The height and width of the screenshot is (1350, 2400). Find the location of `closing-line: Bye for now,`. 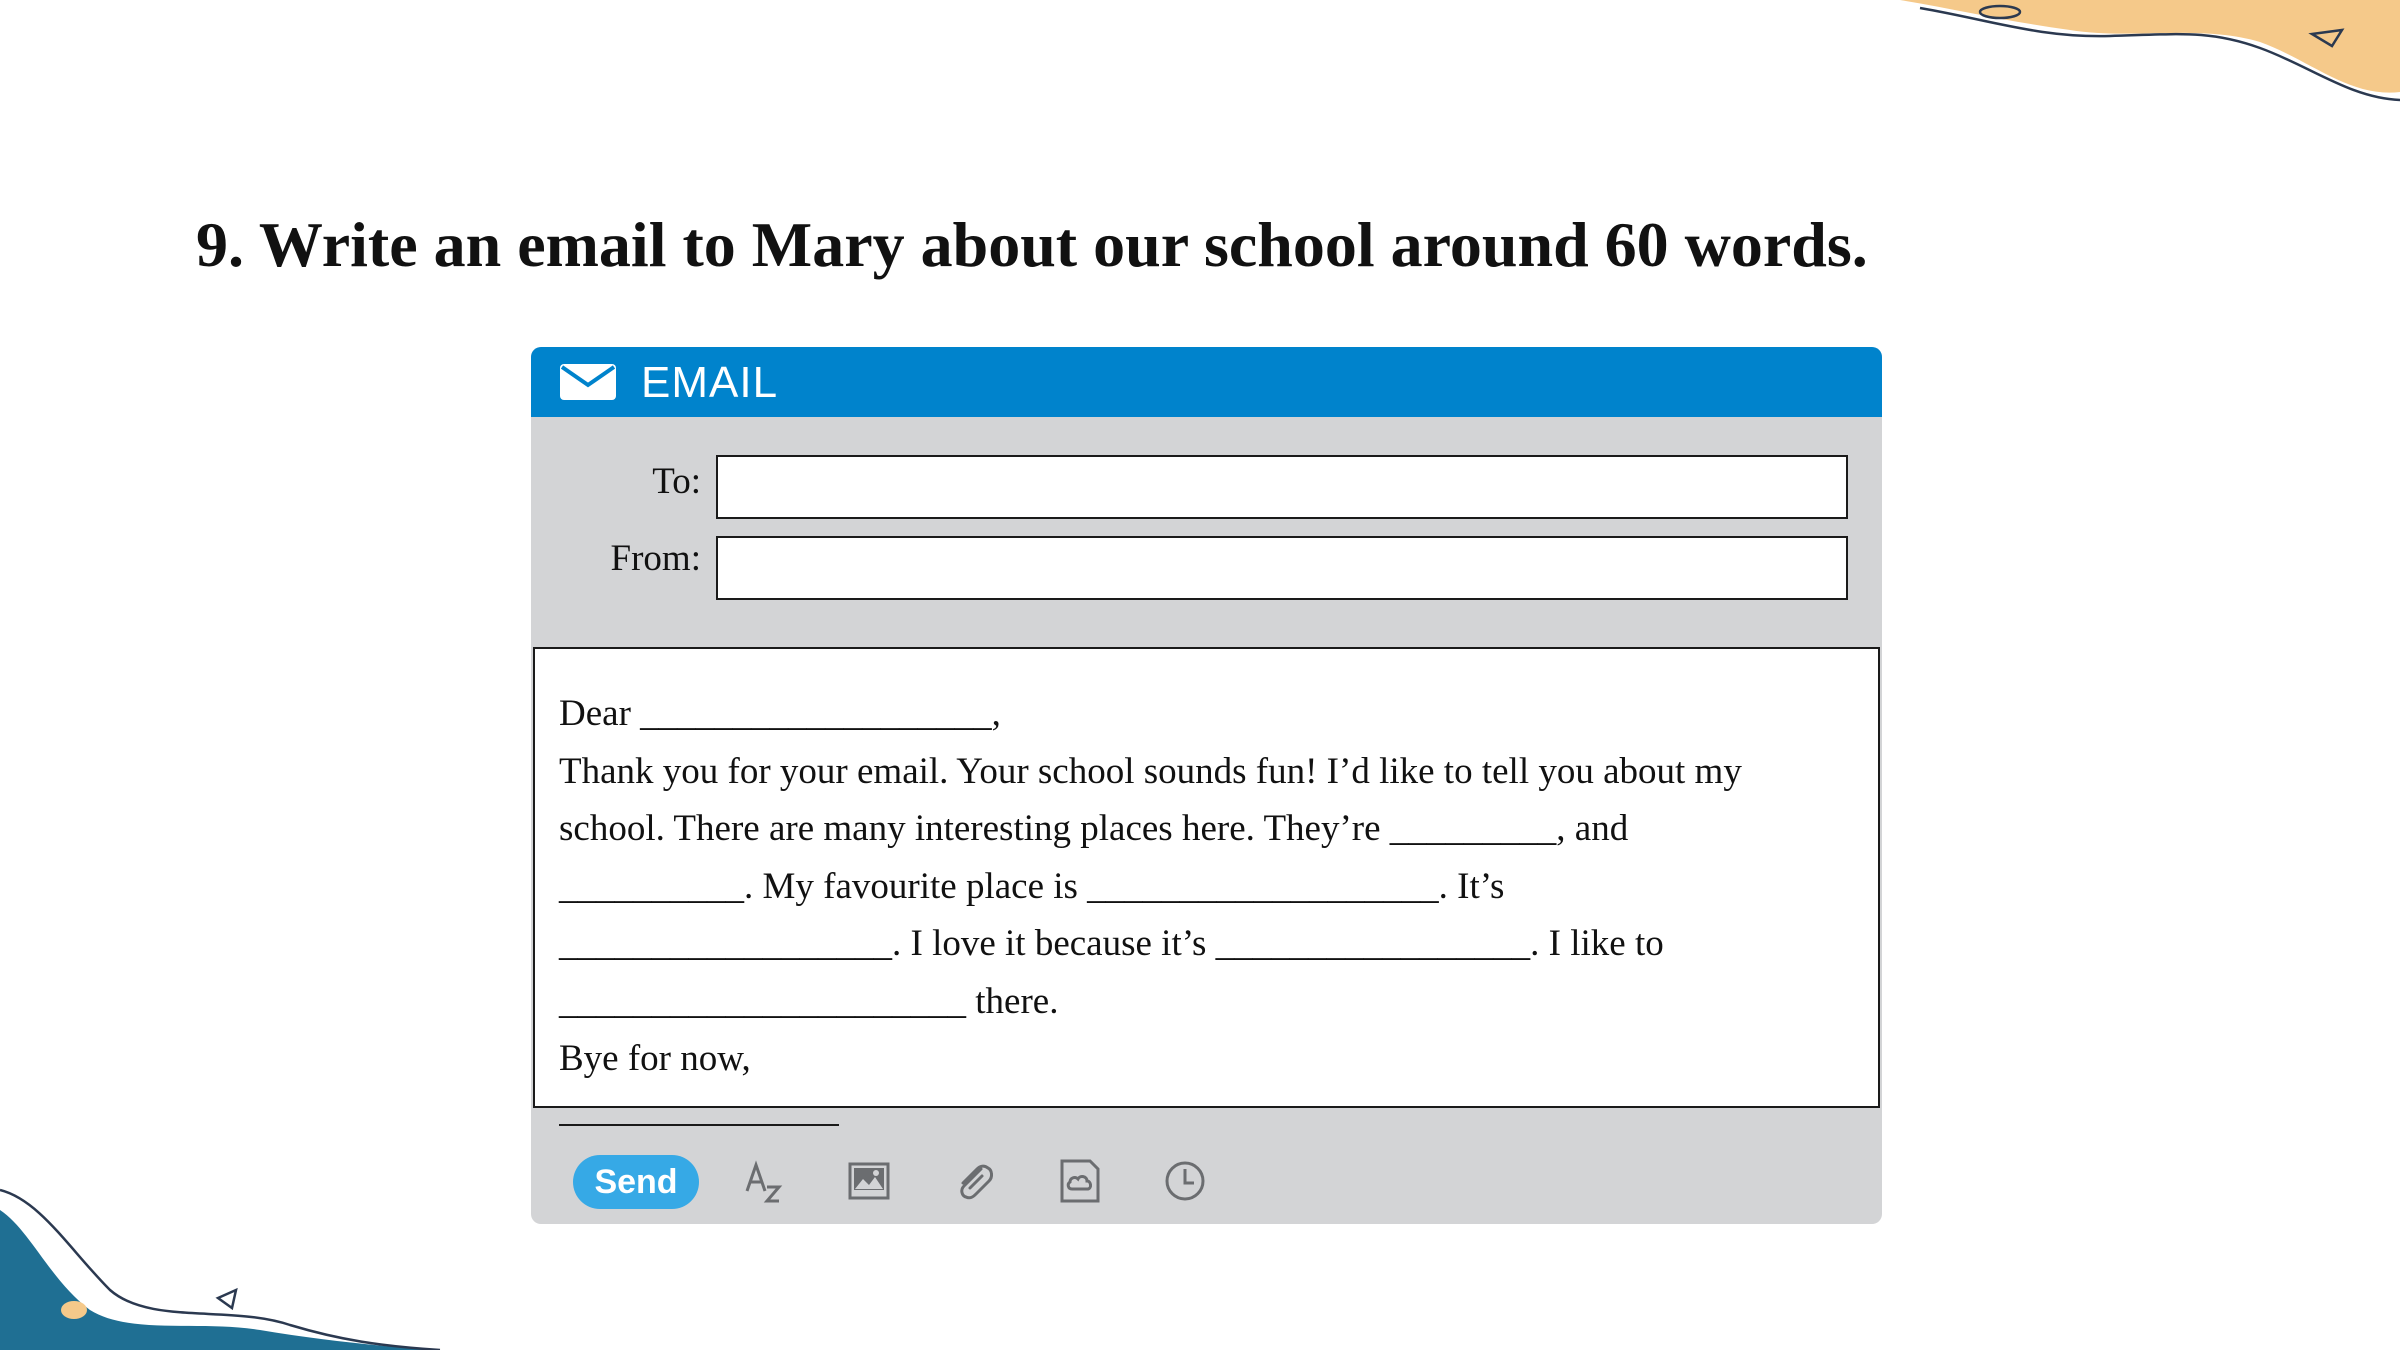

closing-line: Bye for now, is located at coordinates (655, 1058).